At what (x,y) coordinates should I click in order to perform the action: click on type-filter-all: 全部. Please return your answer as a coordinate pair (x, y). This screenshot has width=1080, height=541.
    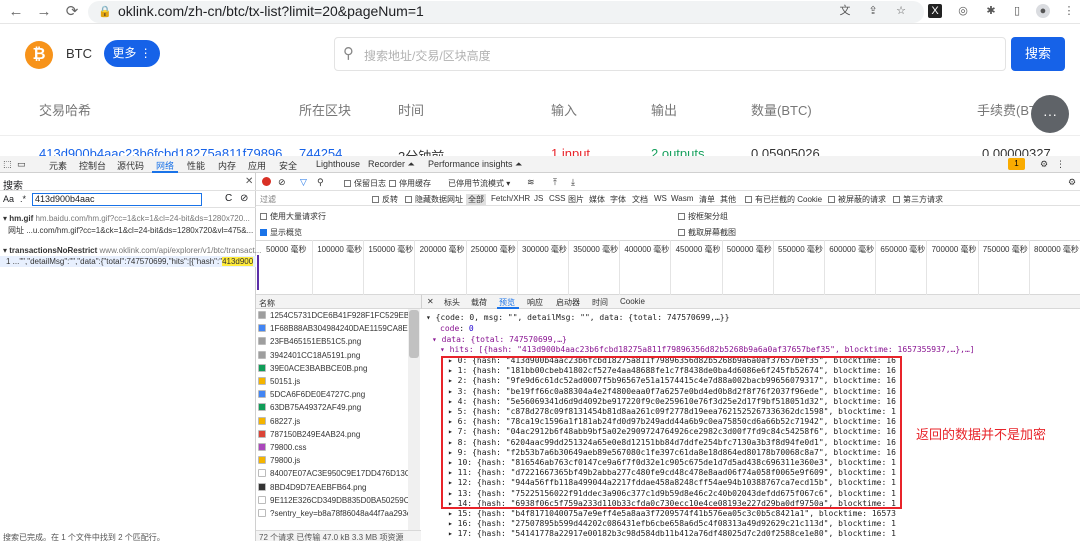
    Looking at the image, I should click on (476, 199).